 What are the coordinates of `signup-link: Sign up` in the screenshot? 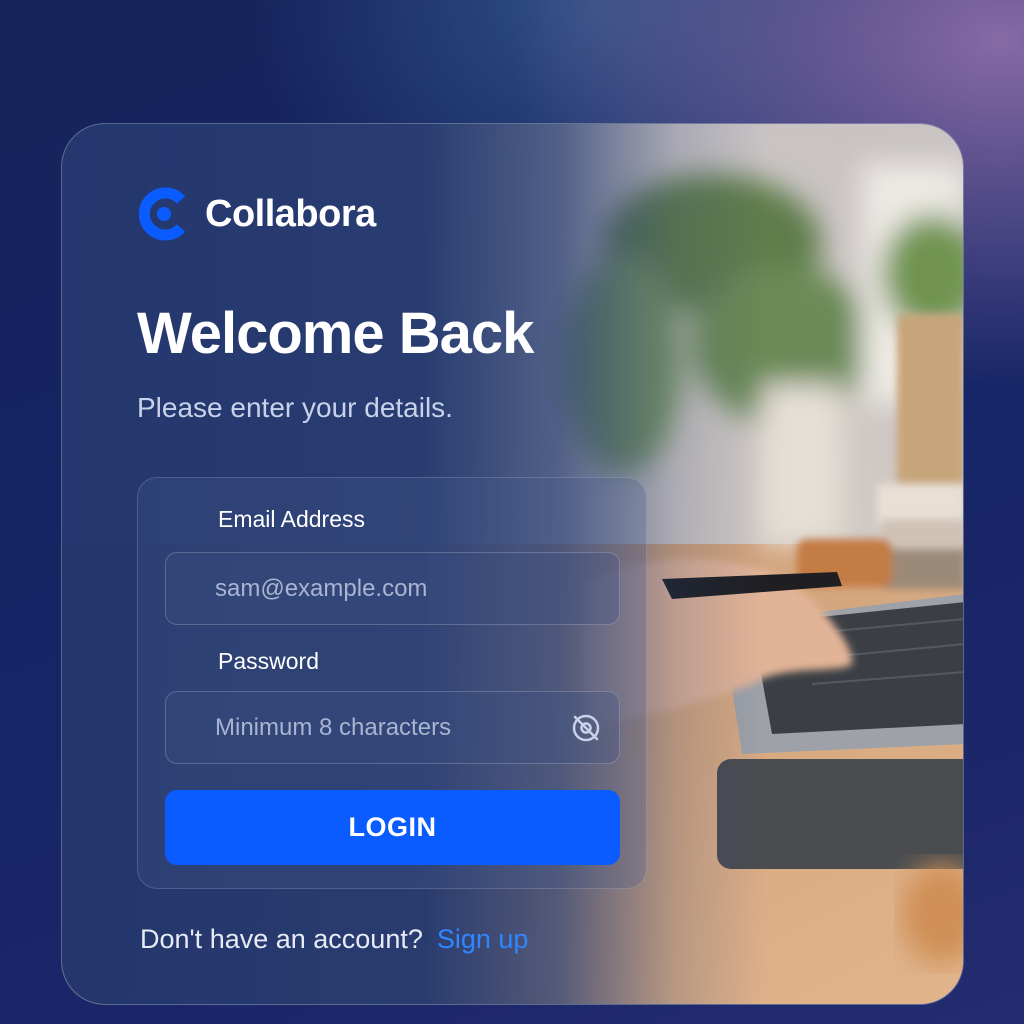 It's located at (483, 939).